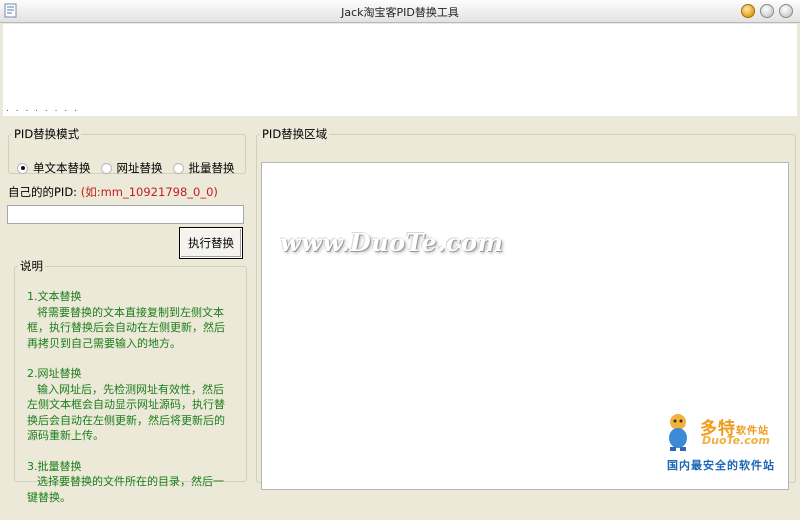 The width and height of the screenshot is (800, 520). What do you see at coordinates (127, 151) in the screenshot?
I see `mode-group: PID替换模式 单文本替换 网址替换 批量替换` at bounding box center [127, 151].